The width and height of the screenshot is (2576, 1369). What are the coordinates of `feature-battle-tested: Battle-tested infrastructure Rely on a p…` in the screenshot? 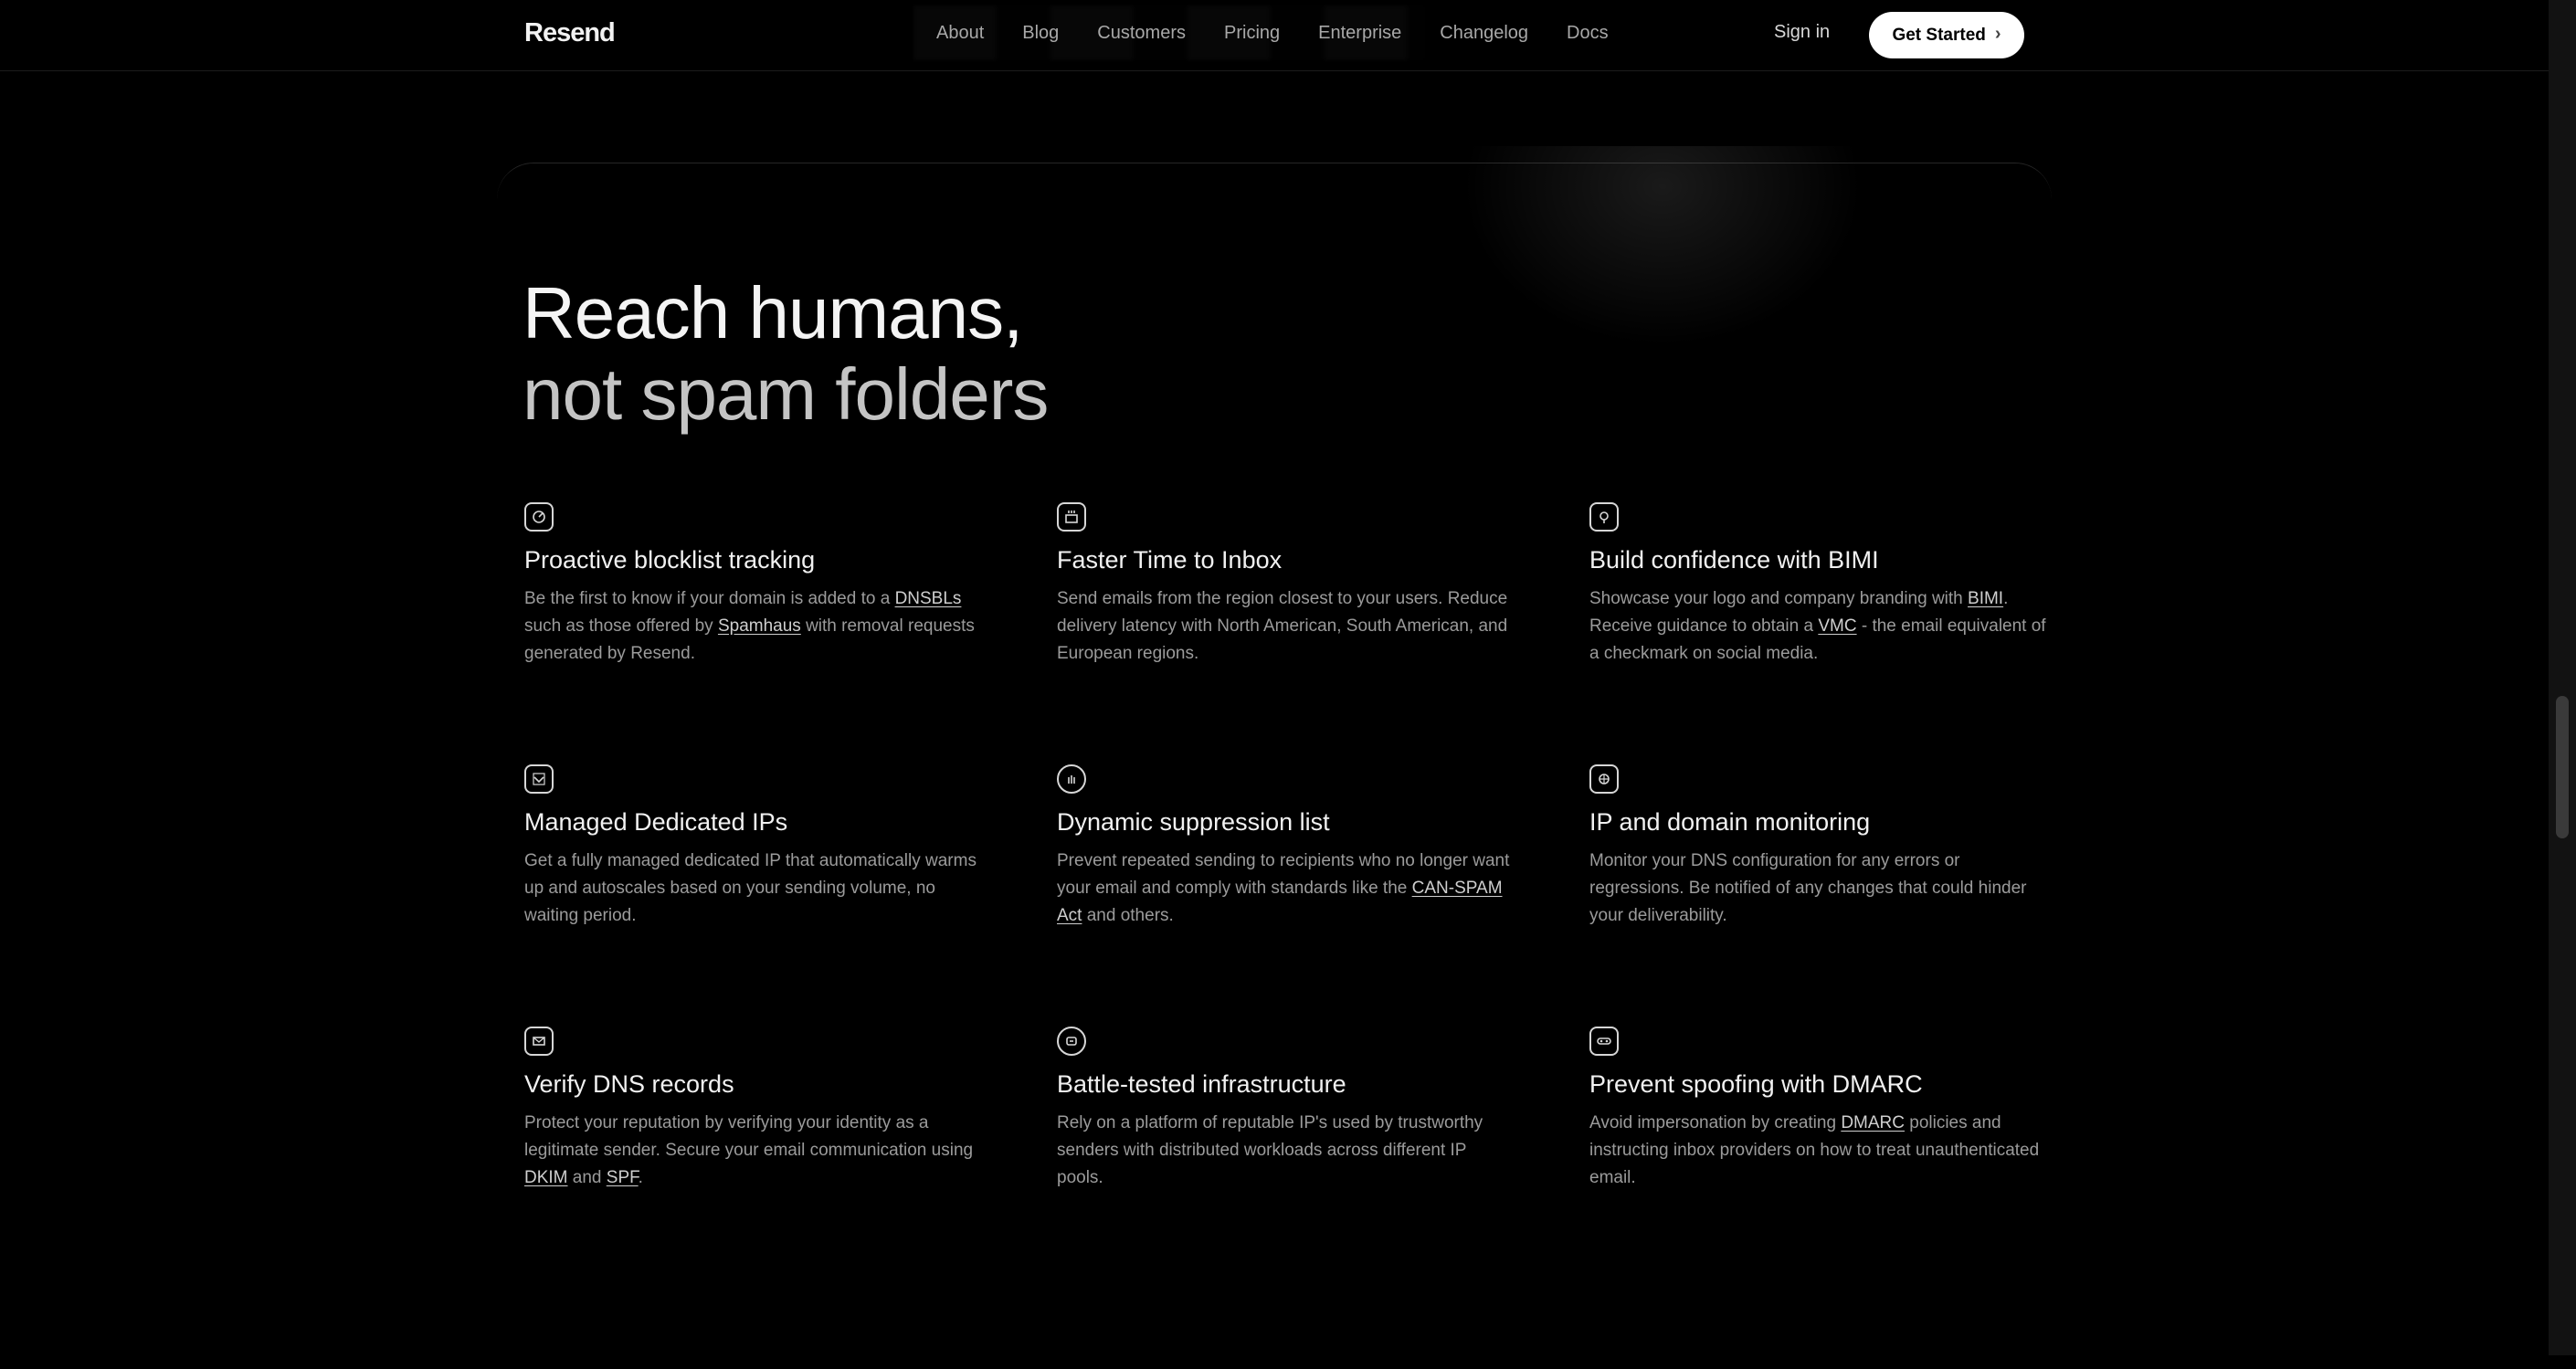 It's located at (1285, 1110).